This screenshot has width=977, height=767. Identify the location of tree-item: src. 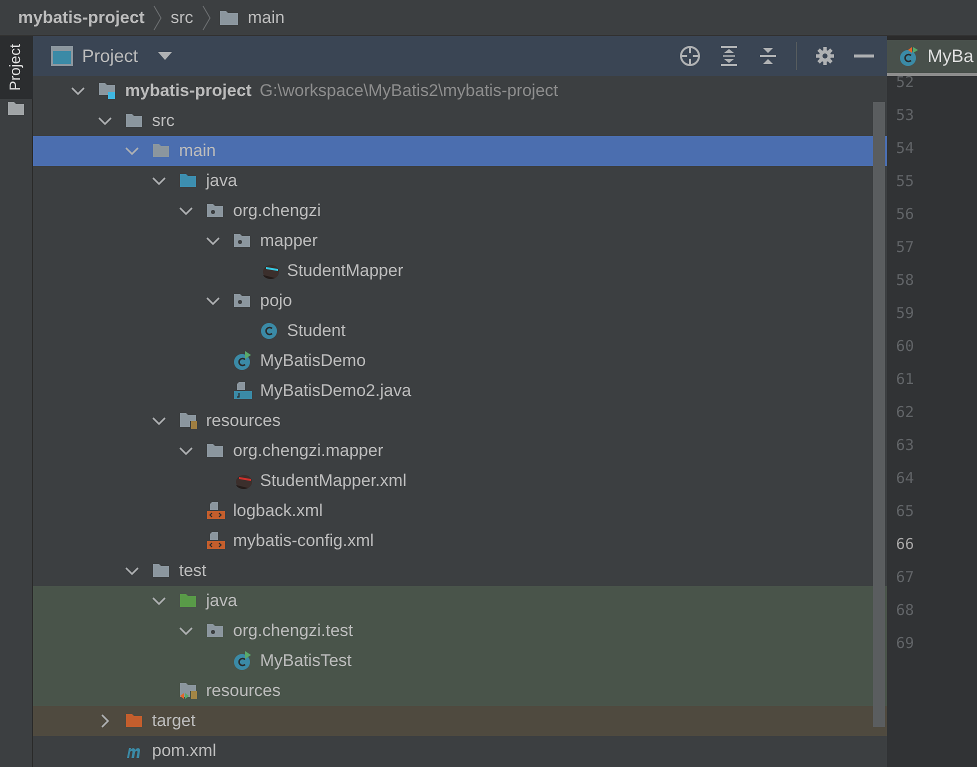
(460, 121).